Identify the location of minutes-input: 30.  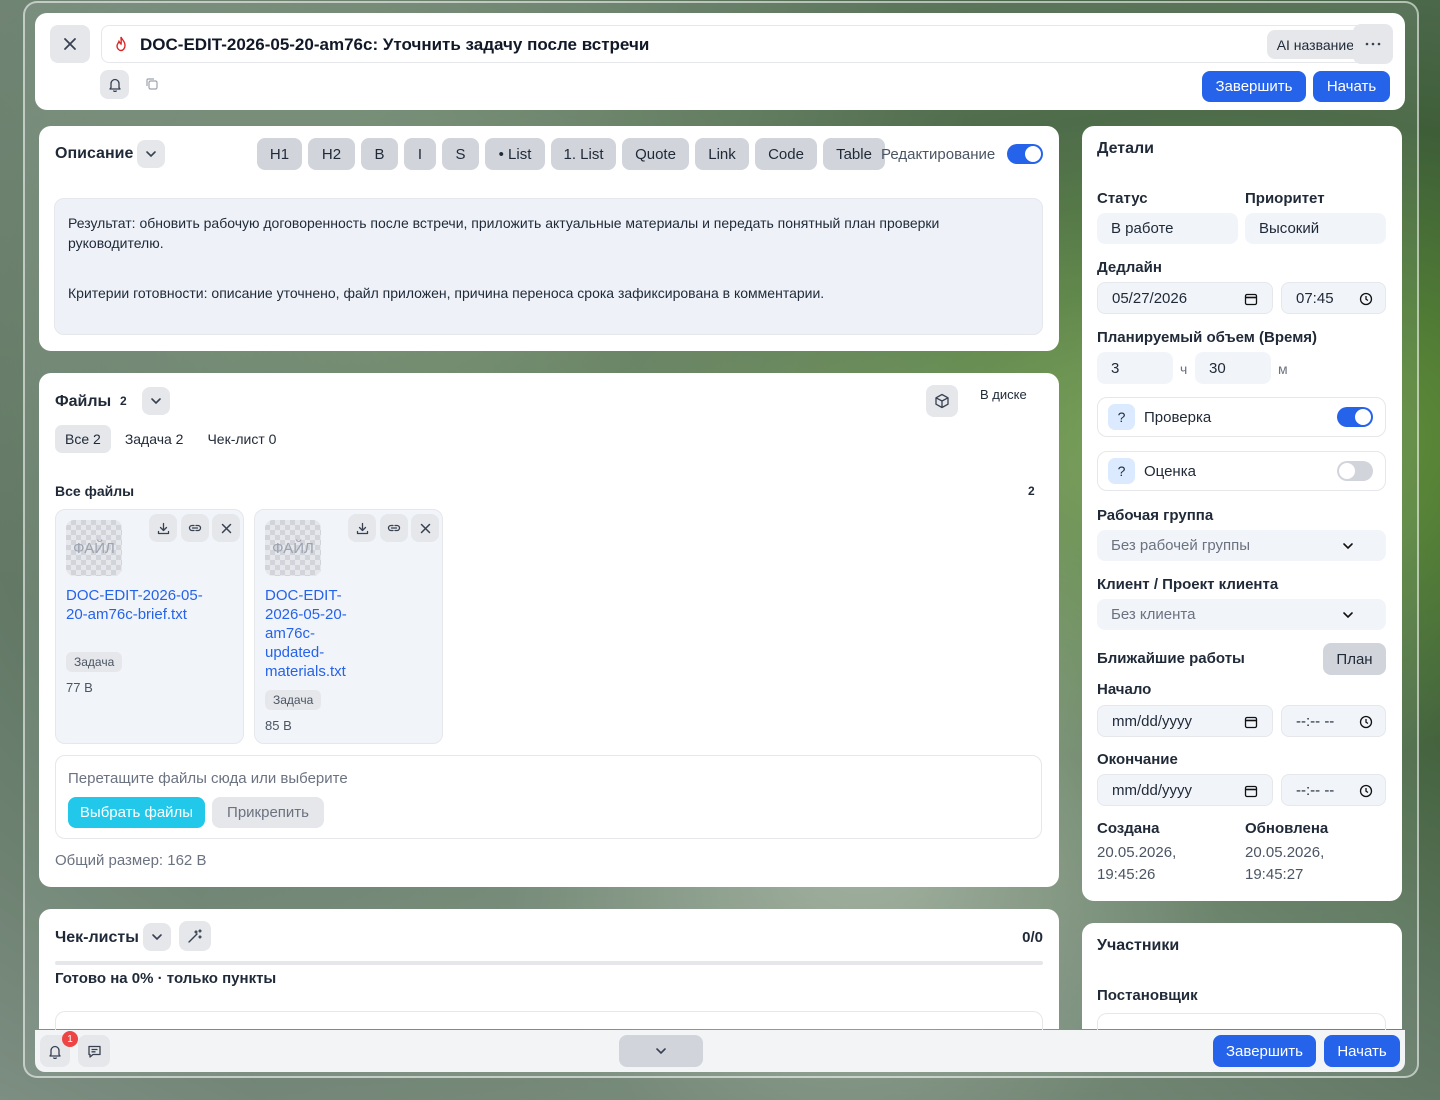
(1233, 368).